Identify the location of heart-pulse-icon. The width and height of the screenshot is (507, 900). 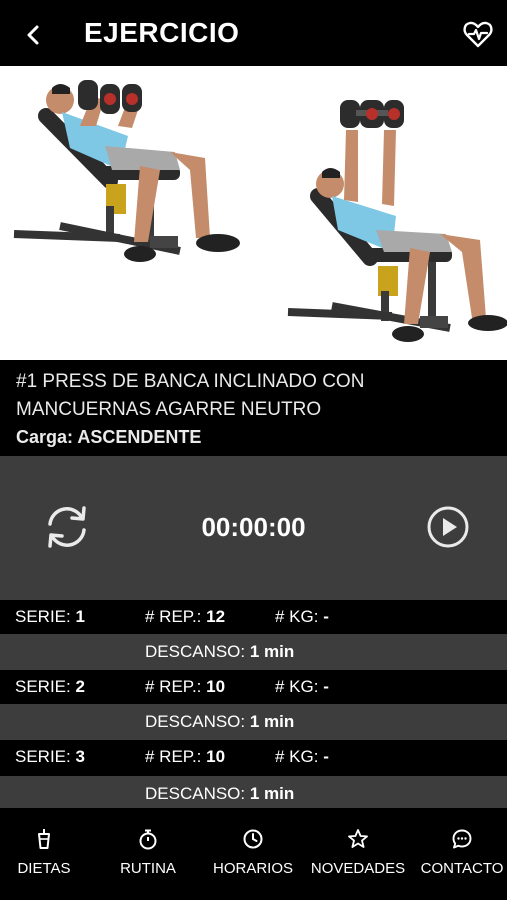
(478, 34).